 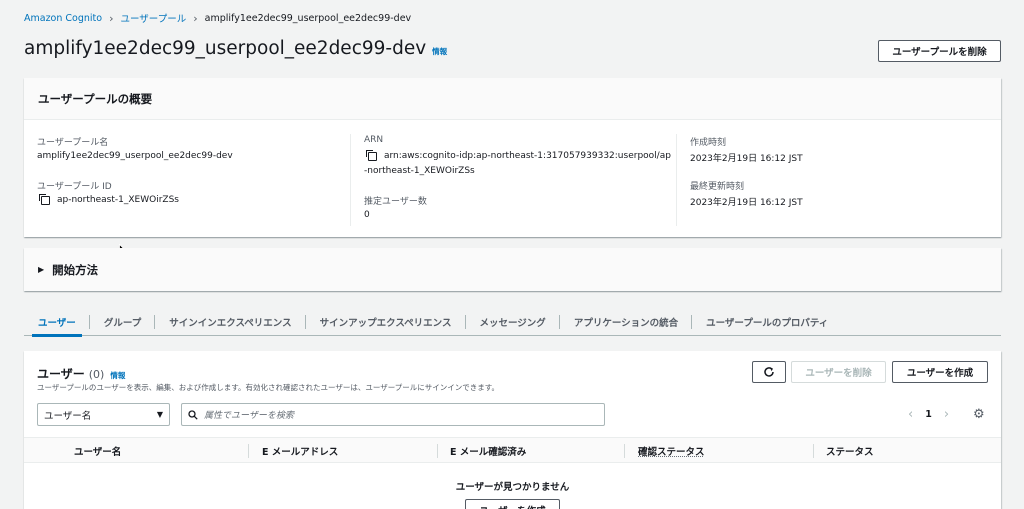 I want to click on tab-users: ユーザー, so click(x=57, y=322).